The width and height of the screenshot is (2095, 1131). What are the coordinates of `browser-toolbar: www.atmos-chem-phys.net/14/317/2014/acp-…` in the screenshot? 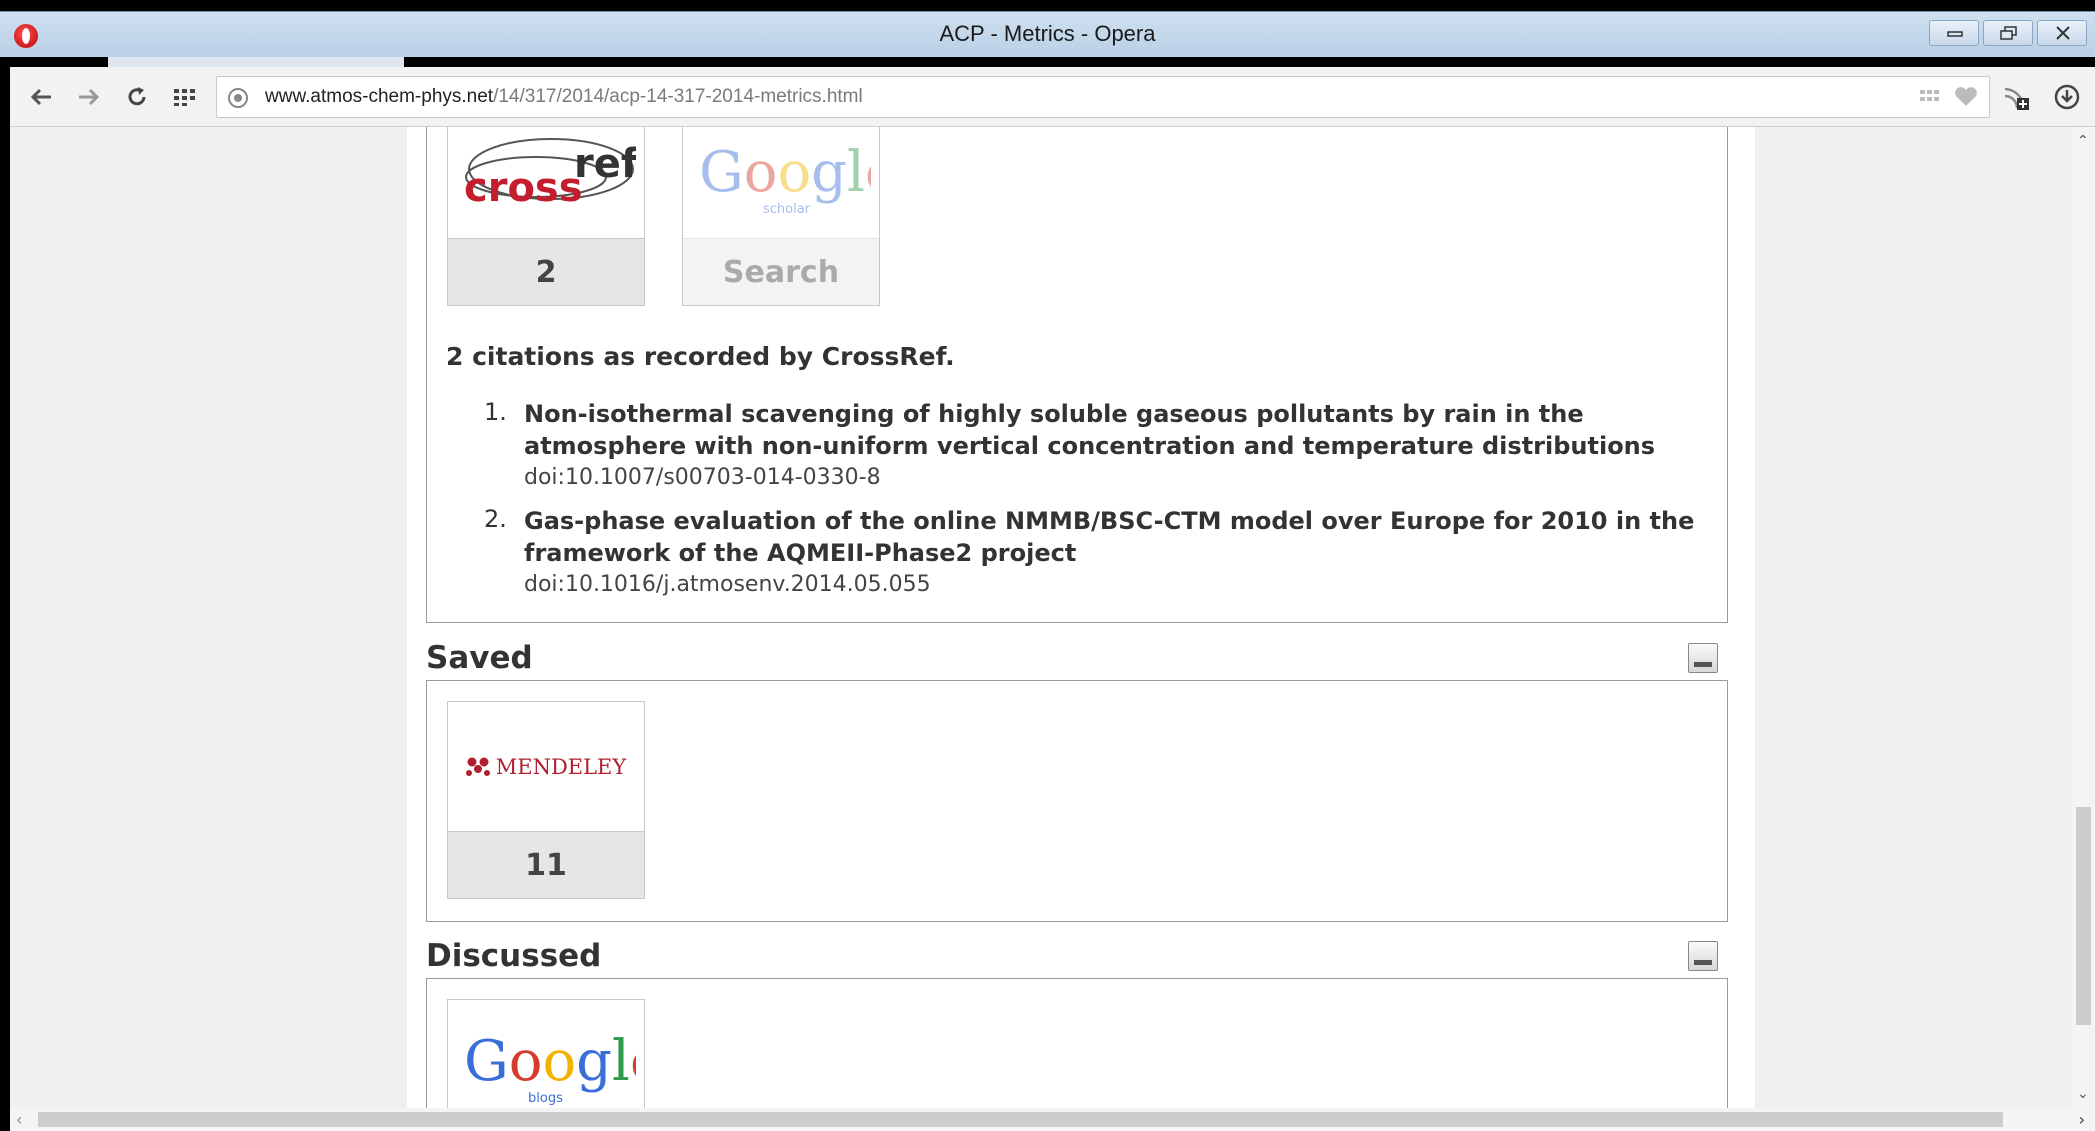 It's located at (1052, 97).